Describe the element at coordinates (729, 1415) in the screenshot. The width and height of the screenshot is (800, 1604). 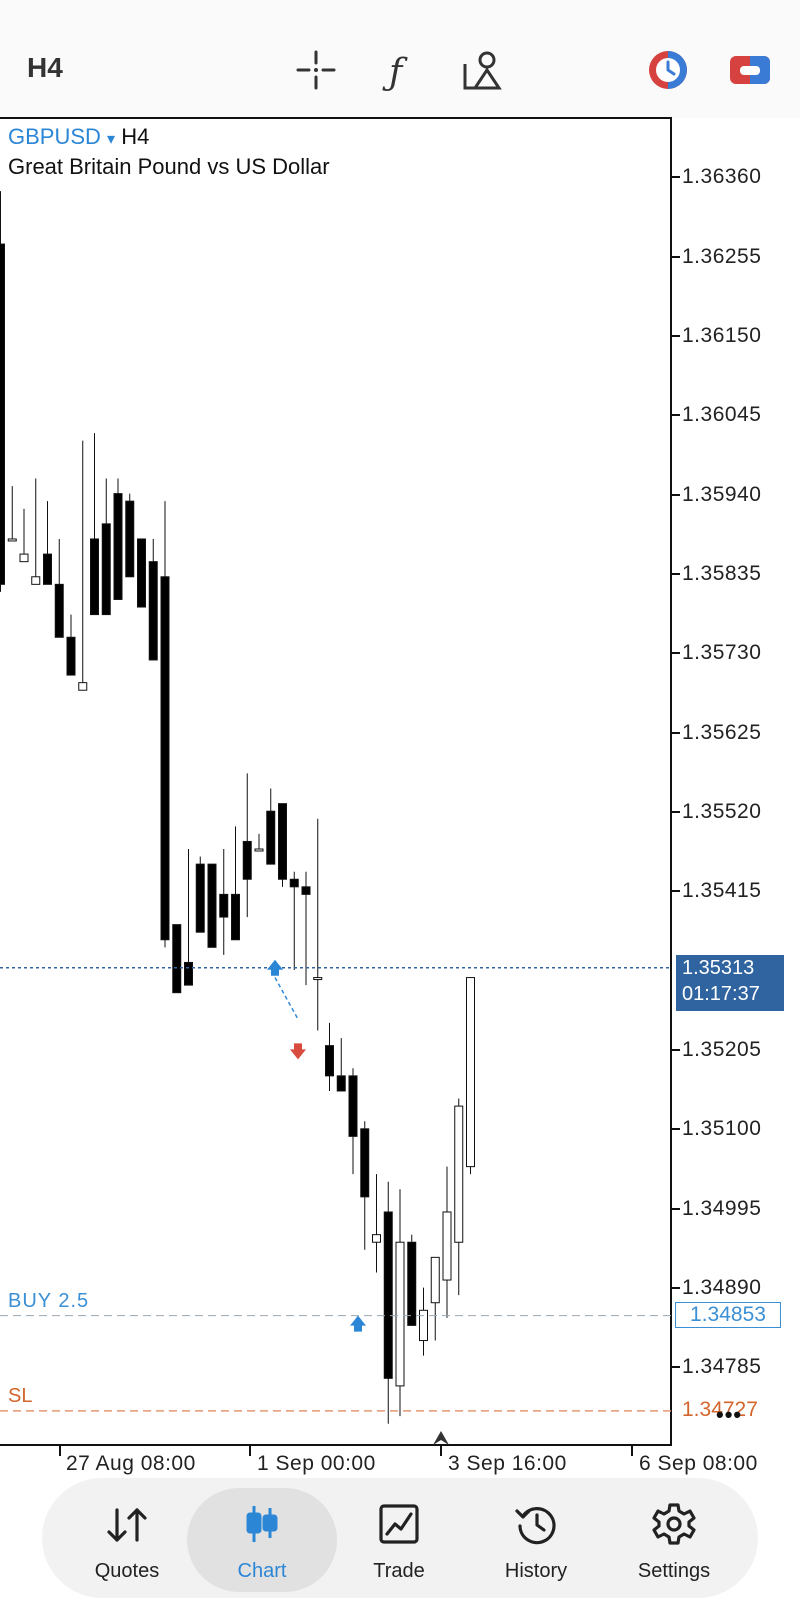
I see `more-options-icon: •••` at that location.